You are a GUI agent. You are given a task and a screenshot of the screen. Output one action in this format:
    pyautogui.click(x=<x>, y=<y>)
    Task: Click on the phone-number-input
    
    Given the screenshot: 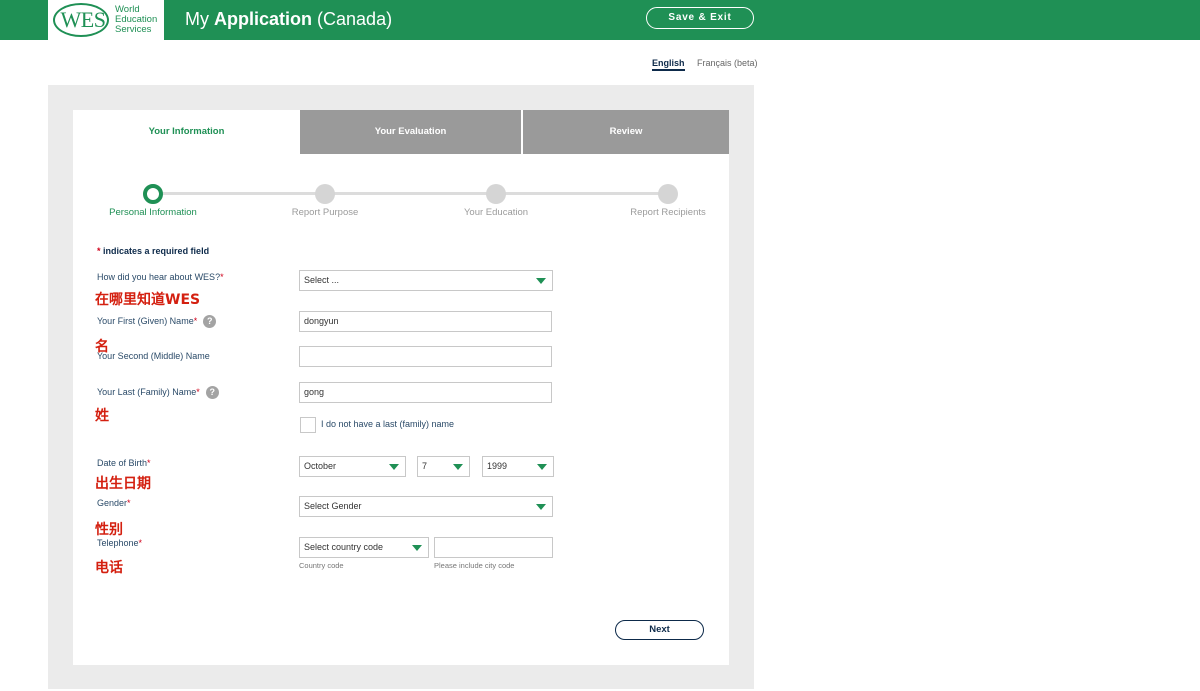 What is the action you would take?
    pyautogui.click(x=493, y=547)
    